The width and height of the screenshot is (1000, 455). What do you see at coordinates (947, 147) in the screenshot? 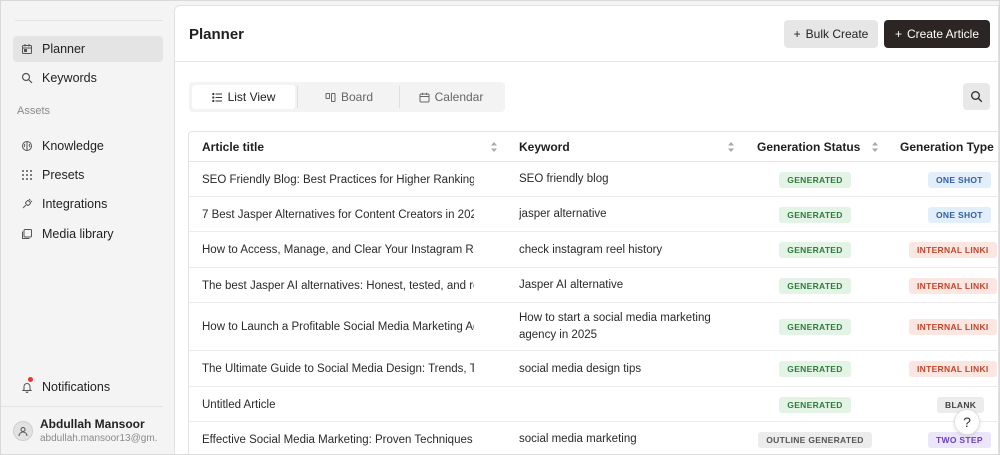
I see `column-header-generation-type: Generation Type` at bounding box center [947, 147].